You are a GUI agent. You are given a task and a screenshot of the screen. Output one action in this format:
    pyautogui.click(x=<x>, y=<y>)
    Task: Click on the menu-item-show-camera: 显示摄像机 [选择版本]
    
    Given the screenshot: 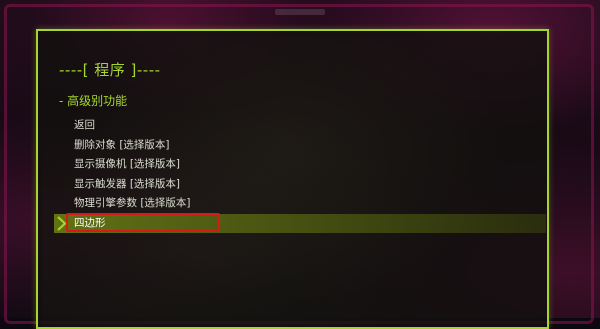 What is the action you would take?
    pyautogui.click(x=300, y=165)
    